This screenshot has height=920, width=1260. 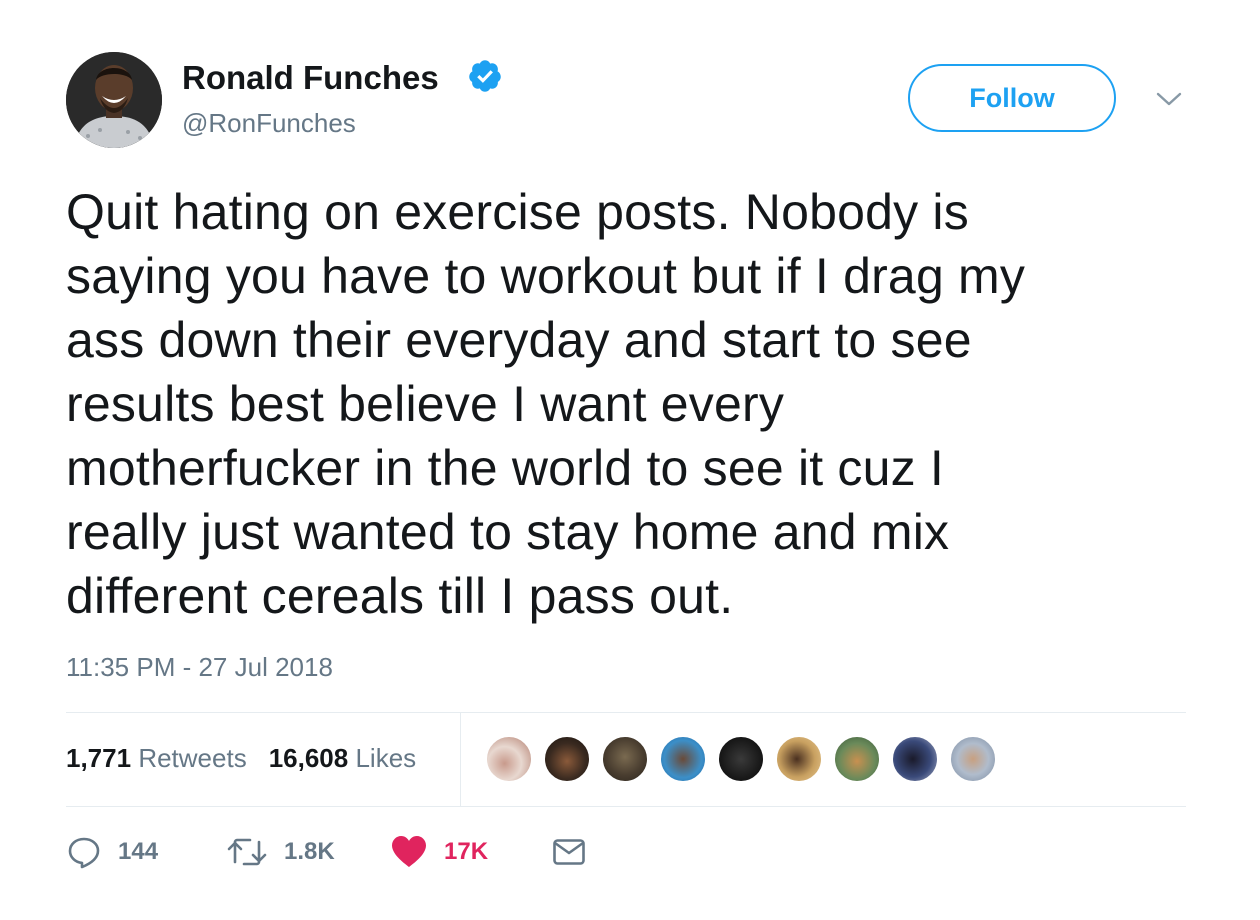 What do you see at coordinates (1012, 98) in the screenshot?
I see `follow-button: Follow` at bounding box center [1012, 98].